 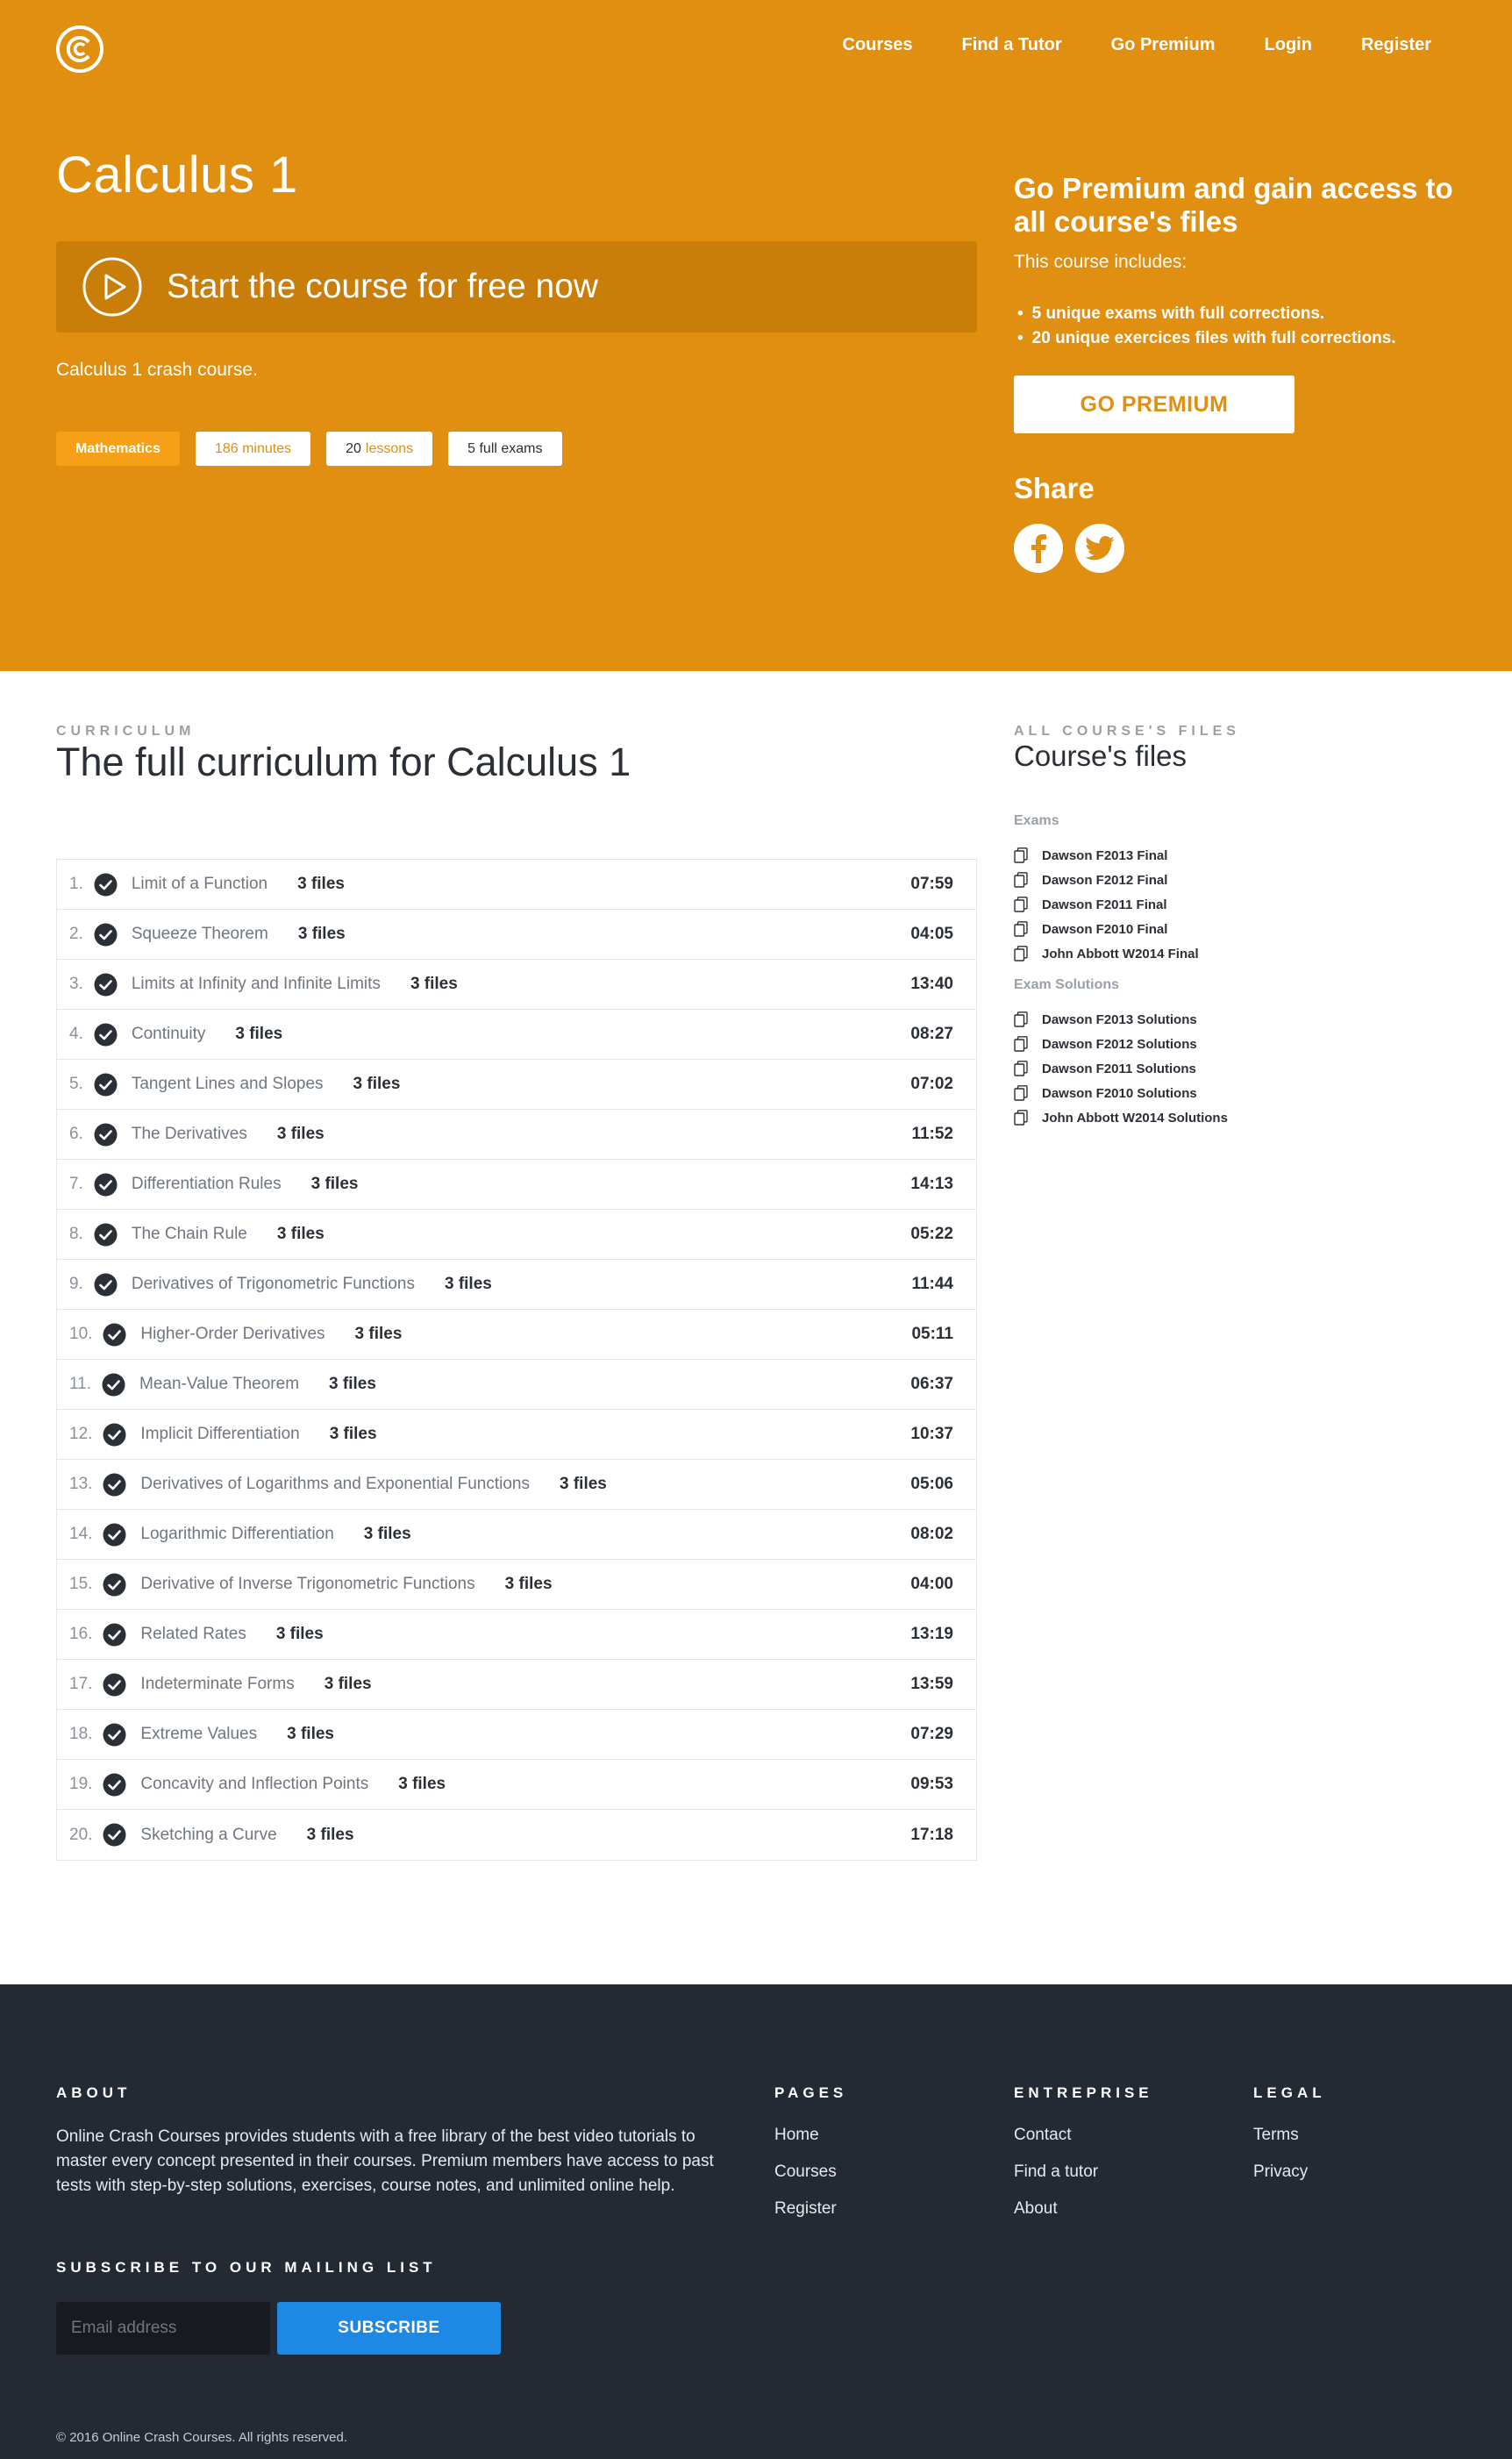 What do you see at coordinates (219, 1434) in the screenshot?
I see `lesson-title: Implicit Differentiation` at bounding box center [219, 1434].